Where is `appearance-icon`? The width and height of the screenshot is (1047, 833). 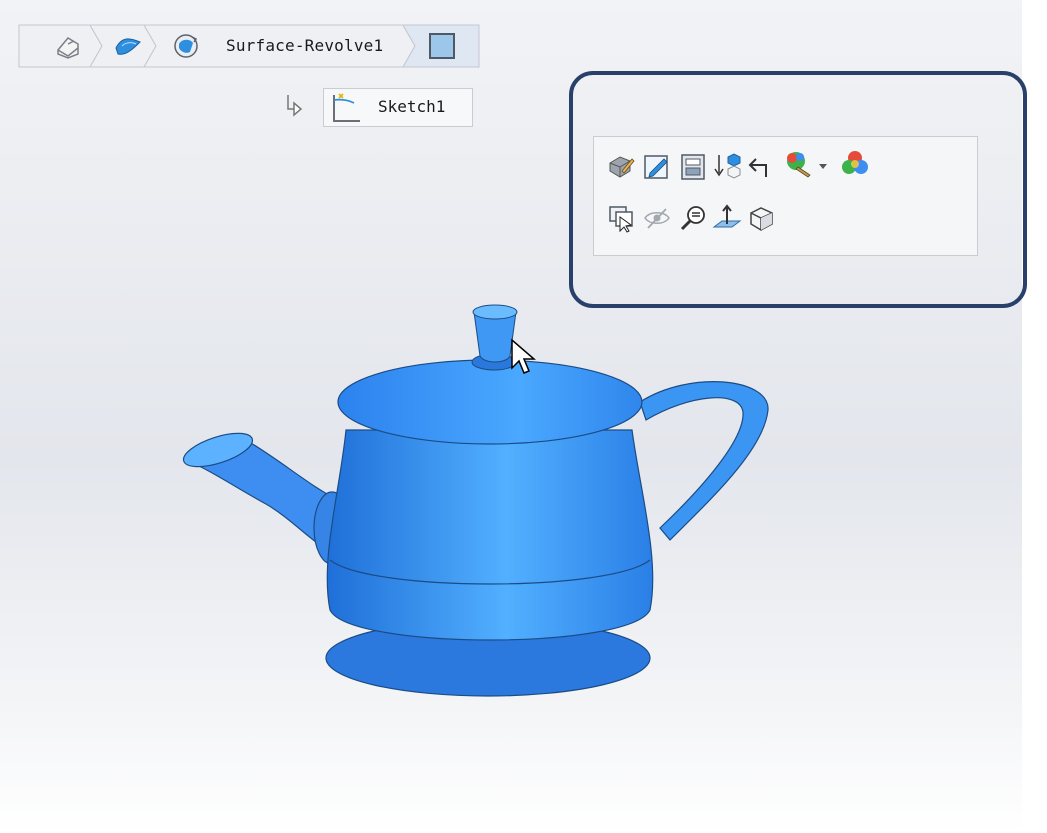
appearance-icon is located at coordinates (799, 164).